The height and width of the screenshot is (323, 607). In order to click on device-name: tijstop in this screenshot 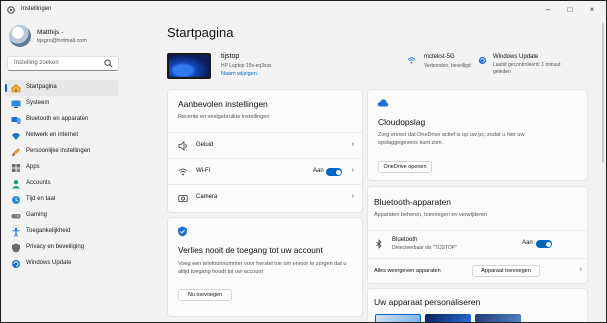, I will do `click(230, 56)`.